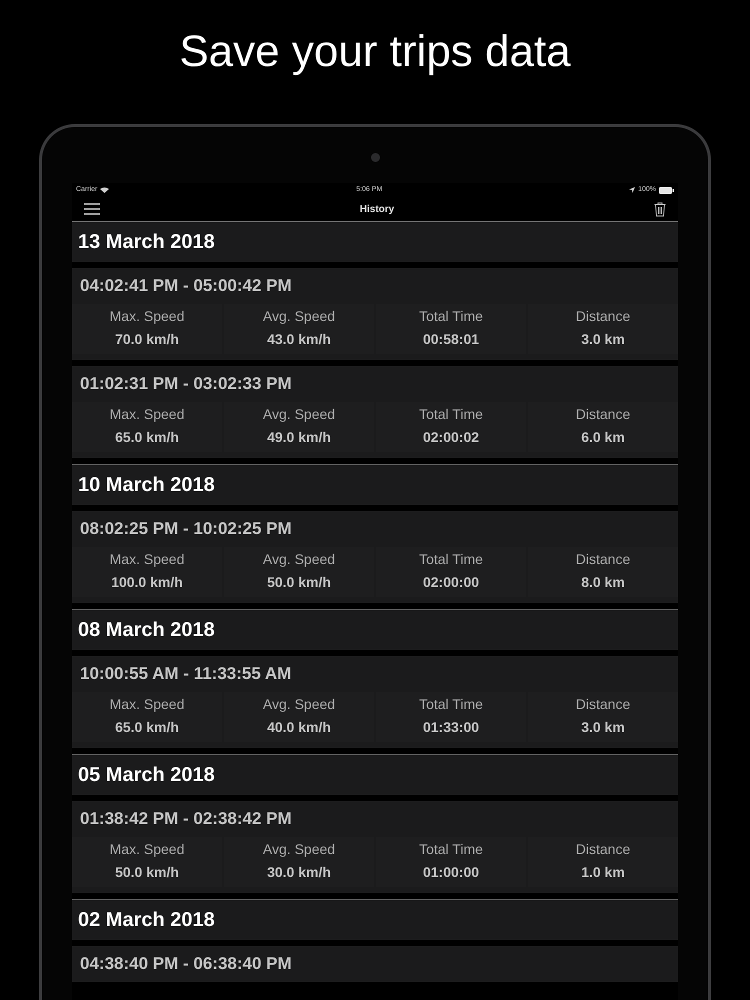 The height and width of the screenshot is (1000, 750). What do you see at coordinates (603, 582) in the screenshot?
I see `stat-value: 8.0 km` at bounding box center [603, 582].